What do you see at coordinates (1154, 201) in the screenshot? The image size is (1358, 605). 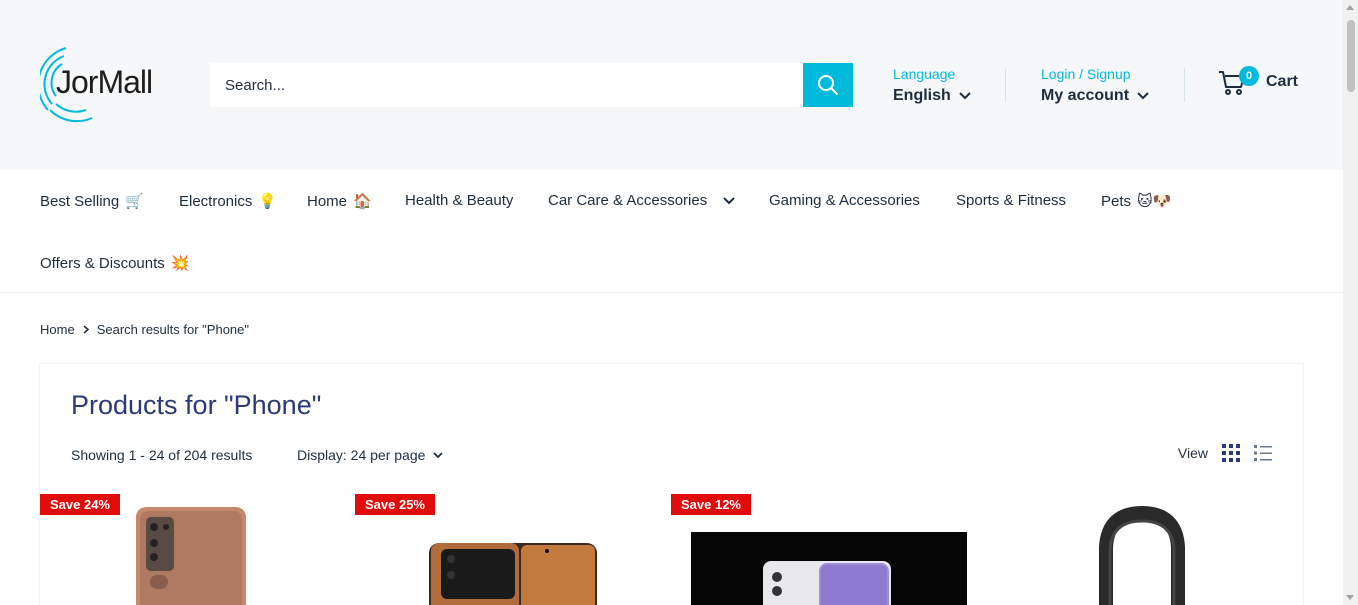 I see `cat-dog-icon: 🐱🐶` at bounding box center [1154, 201].